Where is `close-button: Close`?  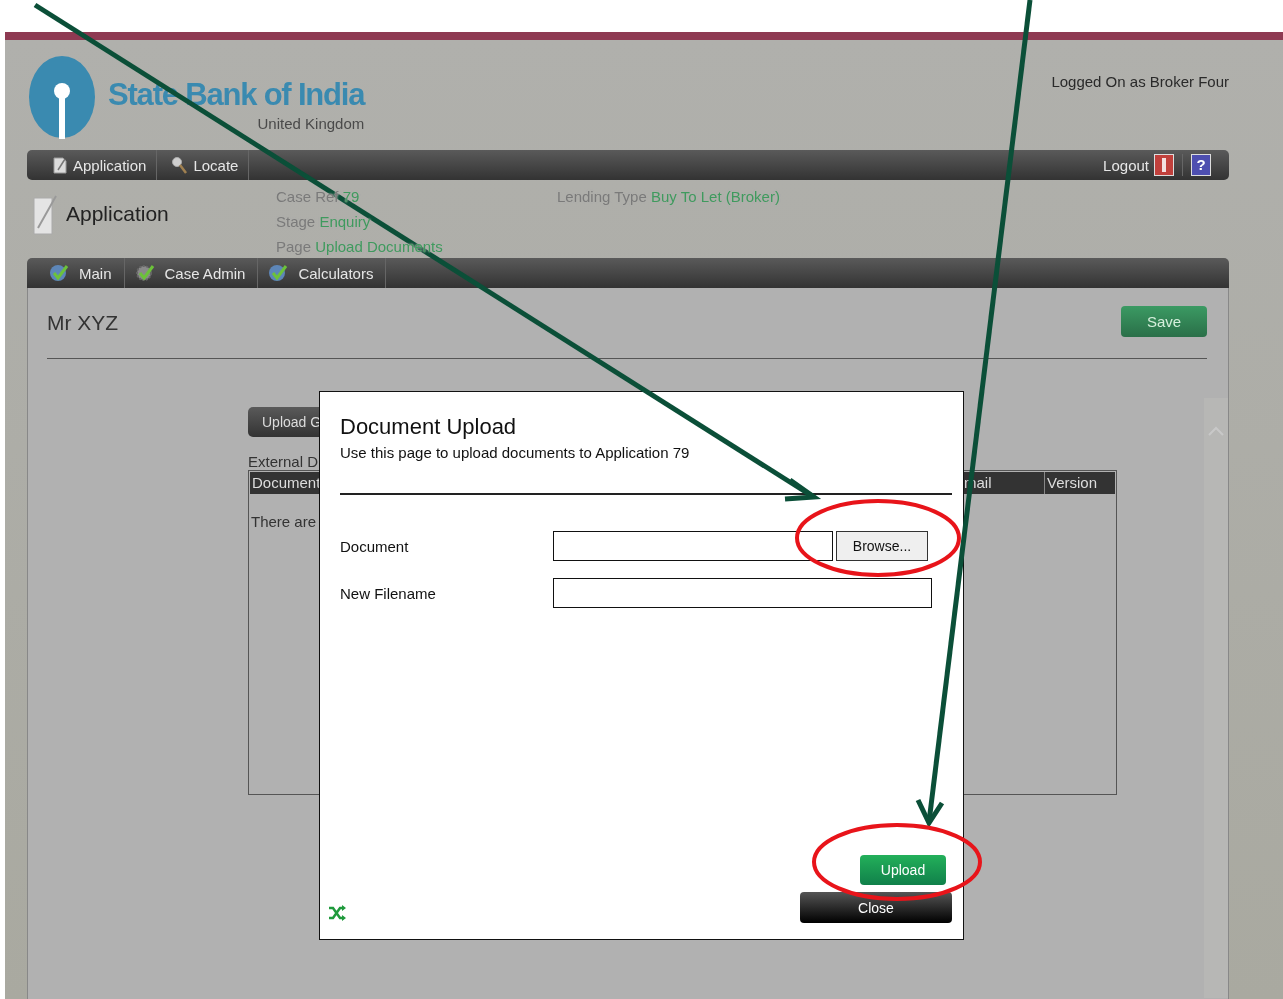
close-button: Close is located at coordinates (876, 907).